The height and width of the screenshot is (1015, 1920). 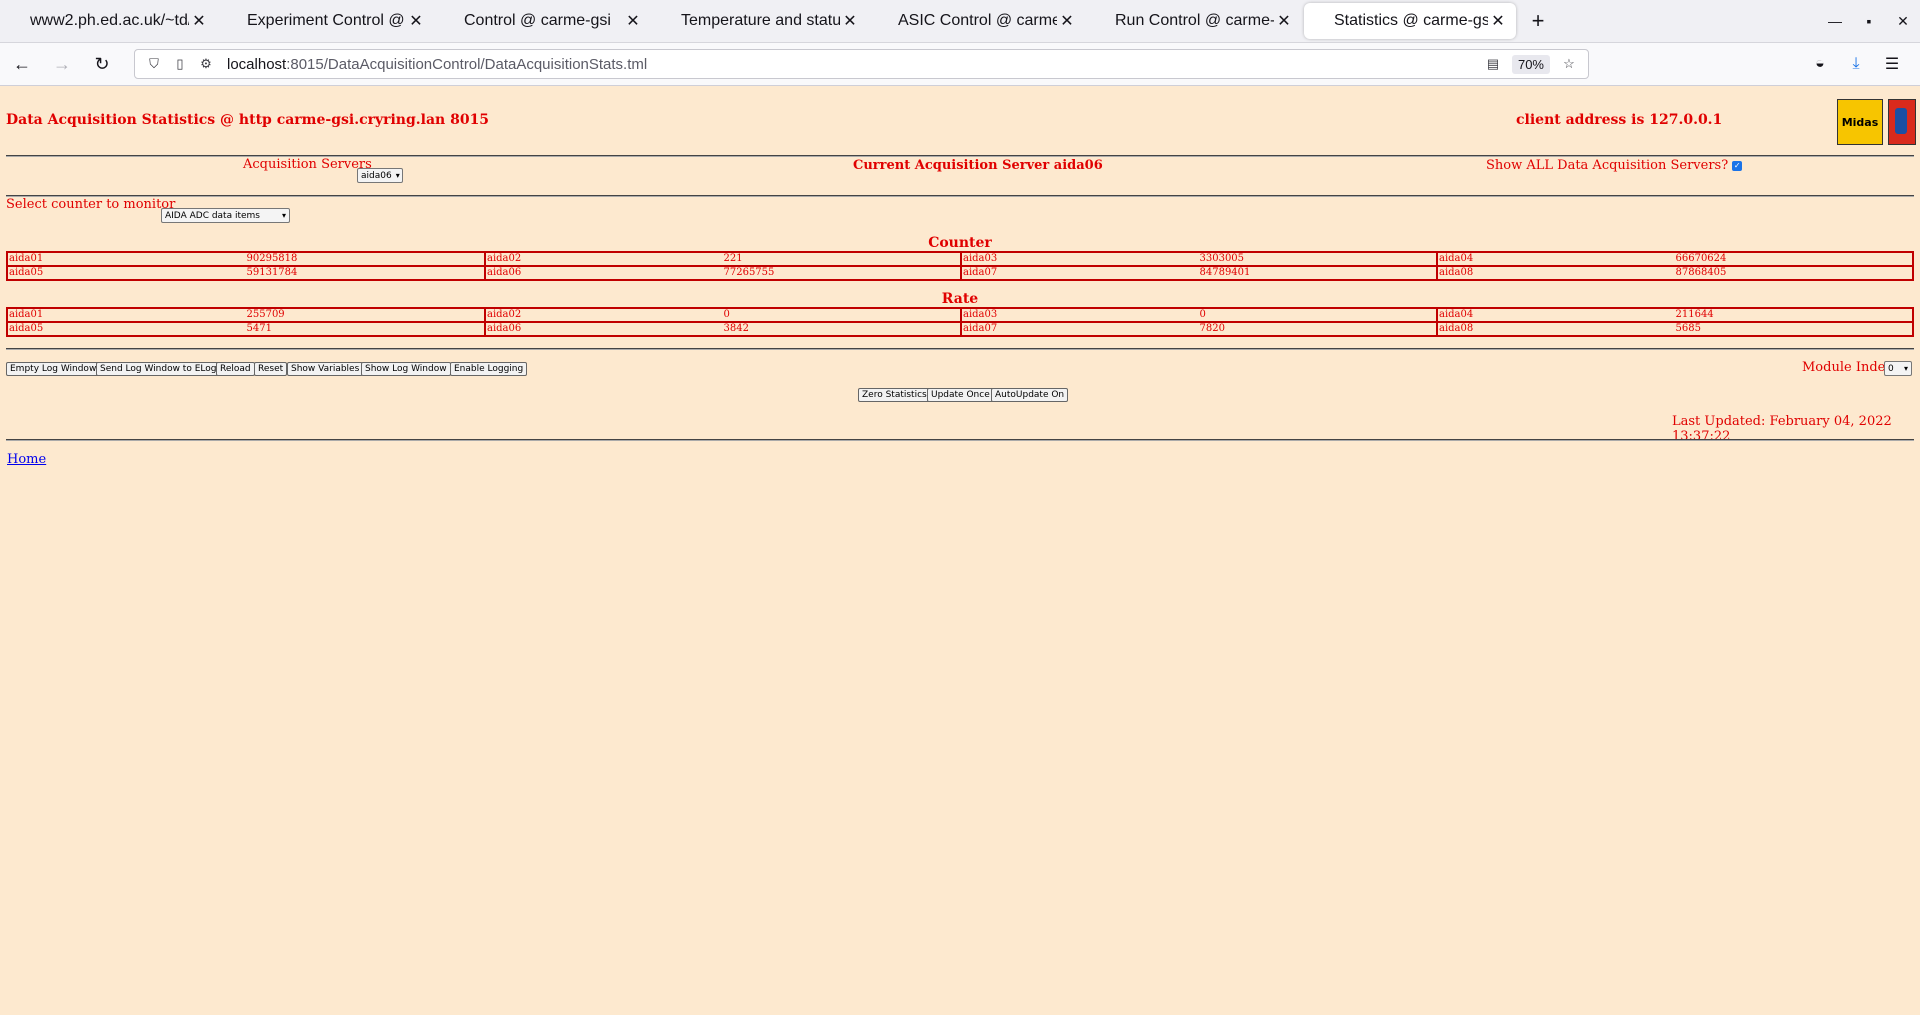 What do you see at coordinates (1198, 329) in the screenshot?
I see `table-cell: aida07 7820` at bounding box center [1198, 329].